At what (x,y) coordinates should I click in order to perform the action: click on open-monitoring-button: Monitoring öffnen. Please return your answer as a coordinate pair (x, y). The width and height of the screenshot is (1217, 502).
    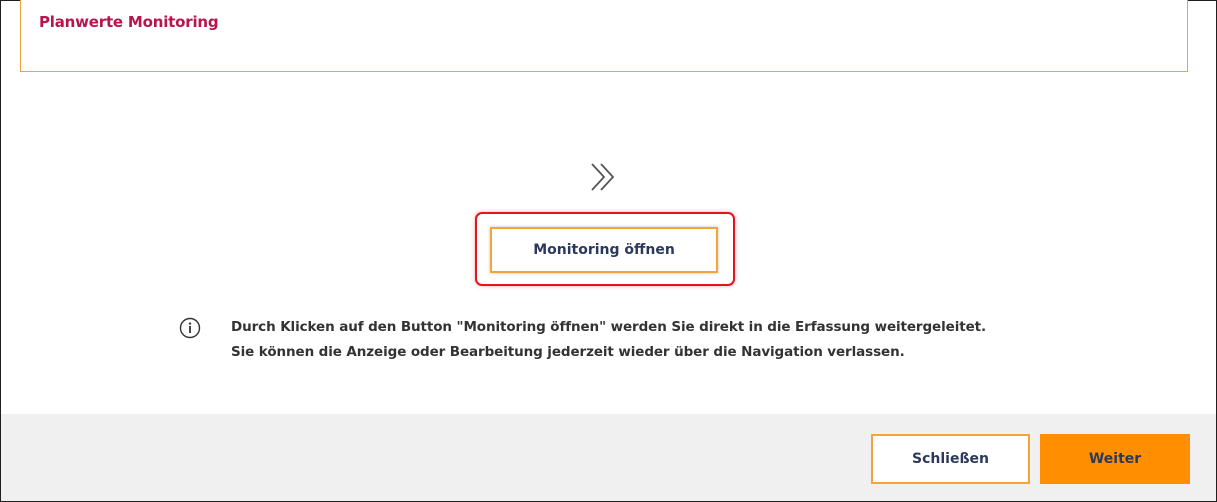
    Looking at the image, I should click on (604, 250).